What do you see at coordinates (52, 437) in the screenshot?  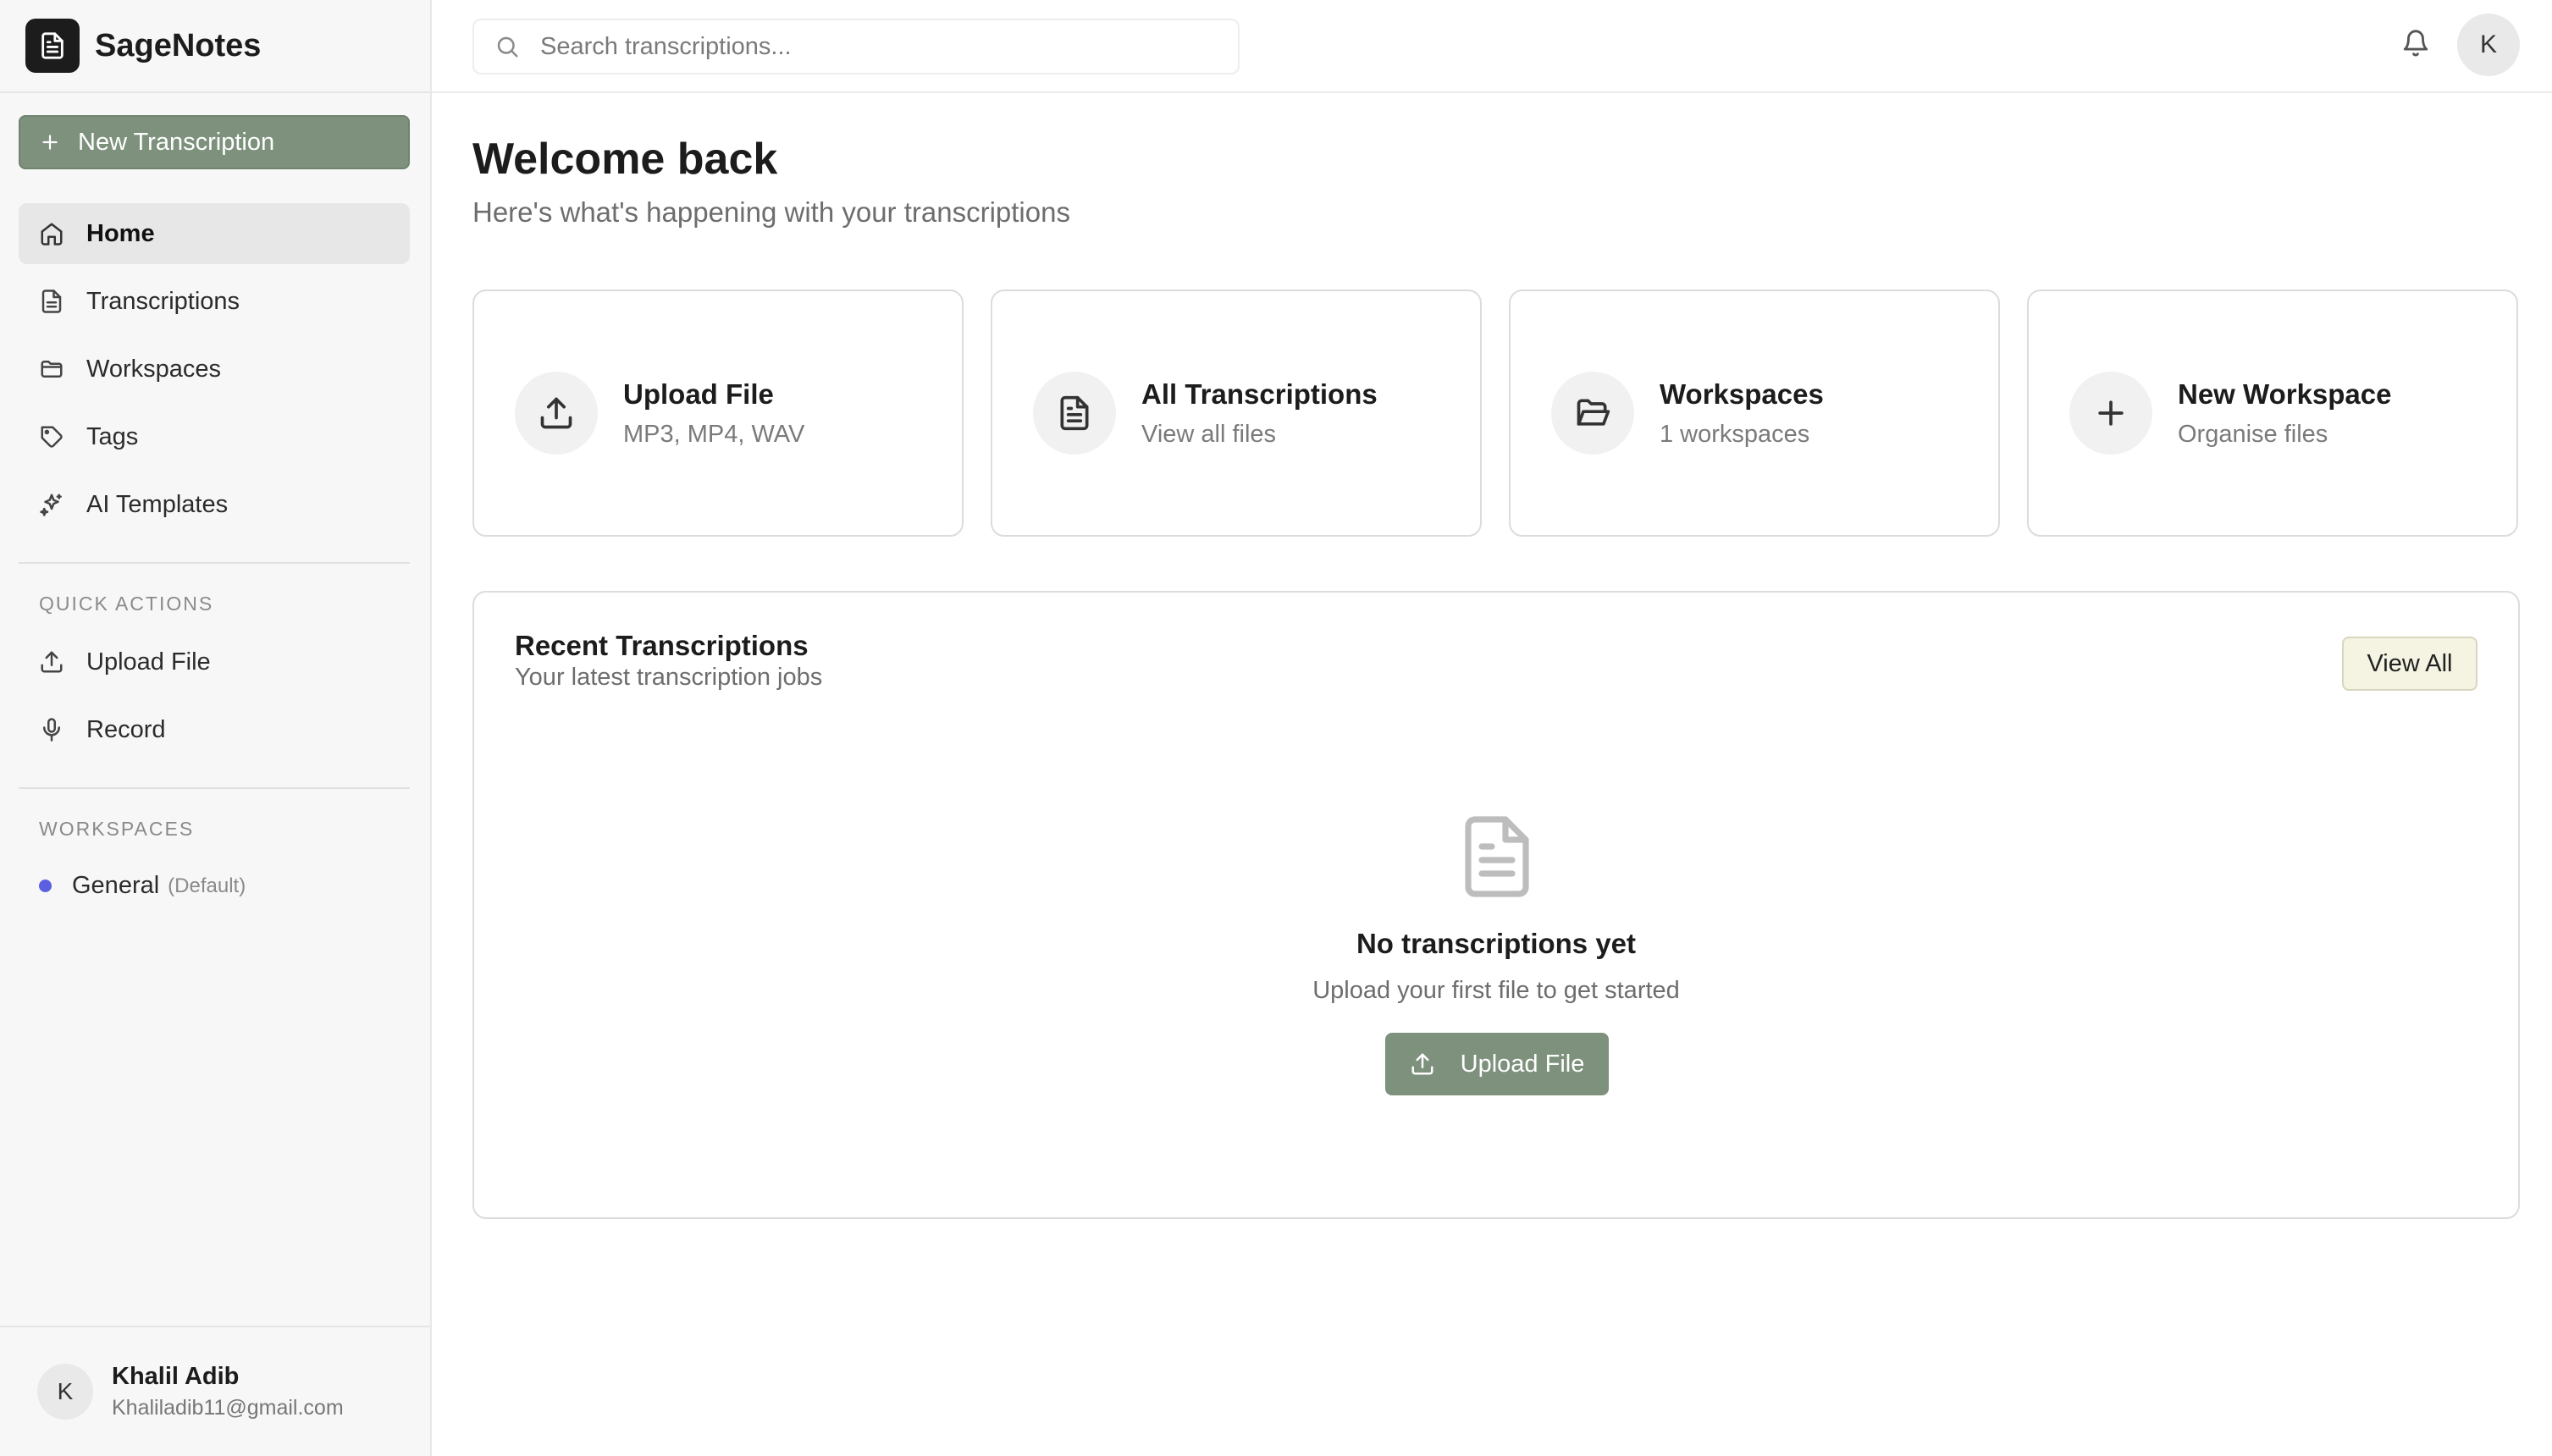 I see `tag-icon` at bounding box center [52, 437].